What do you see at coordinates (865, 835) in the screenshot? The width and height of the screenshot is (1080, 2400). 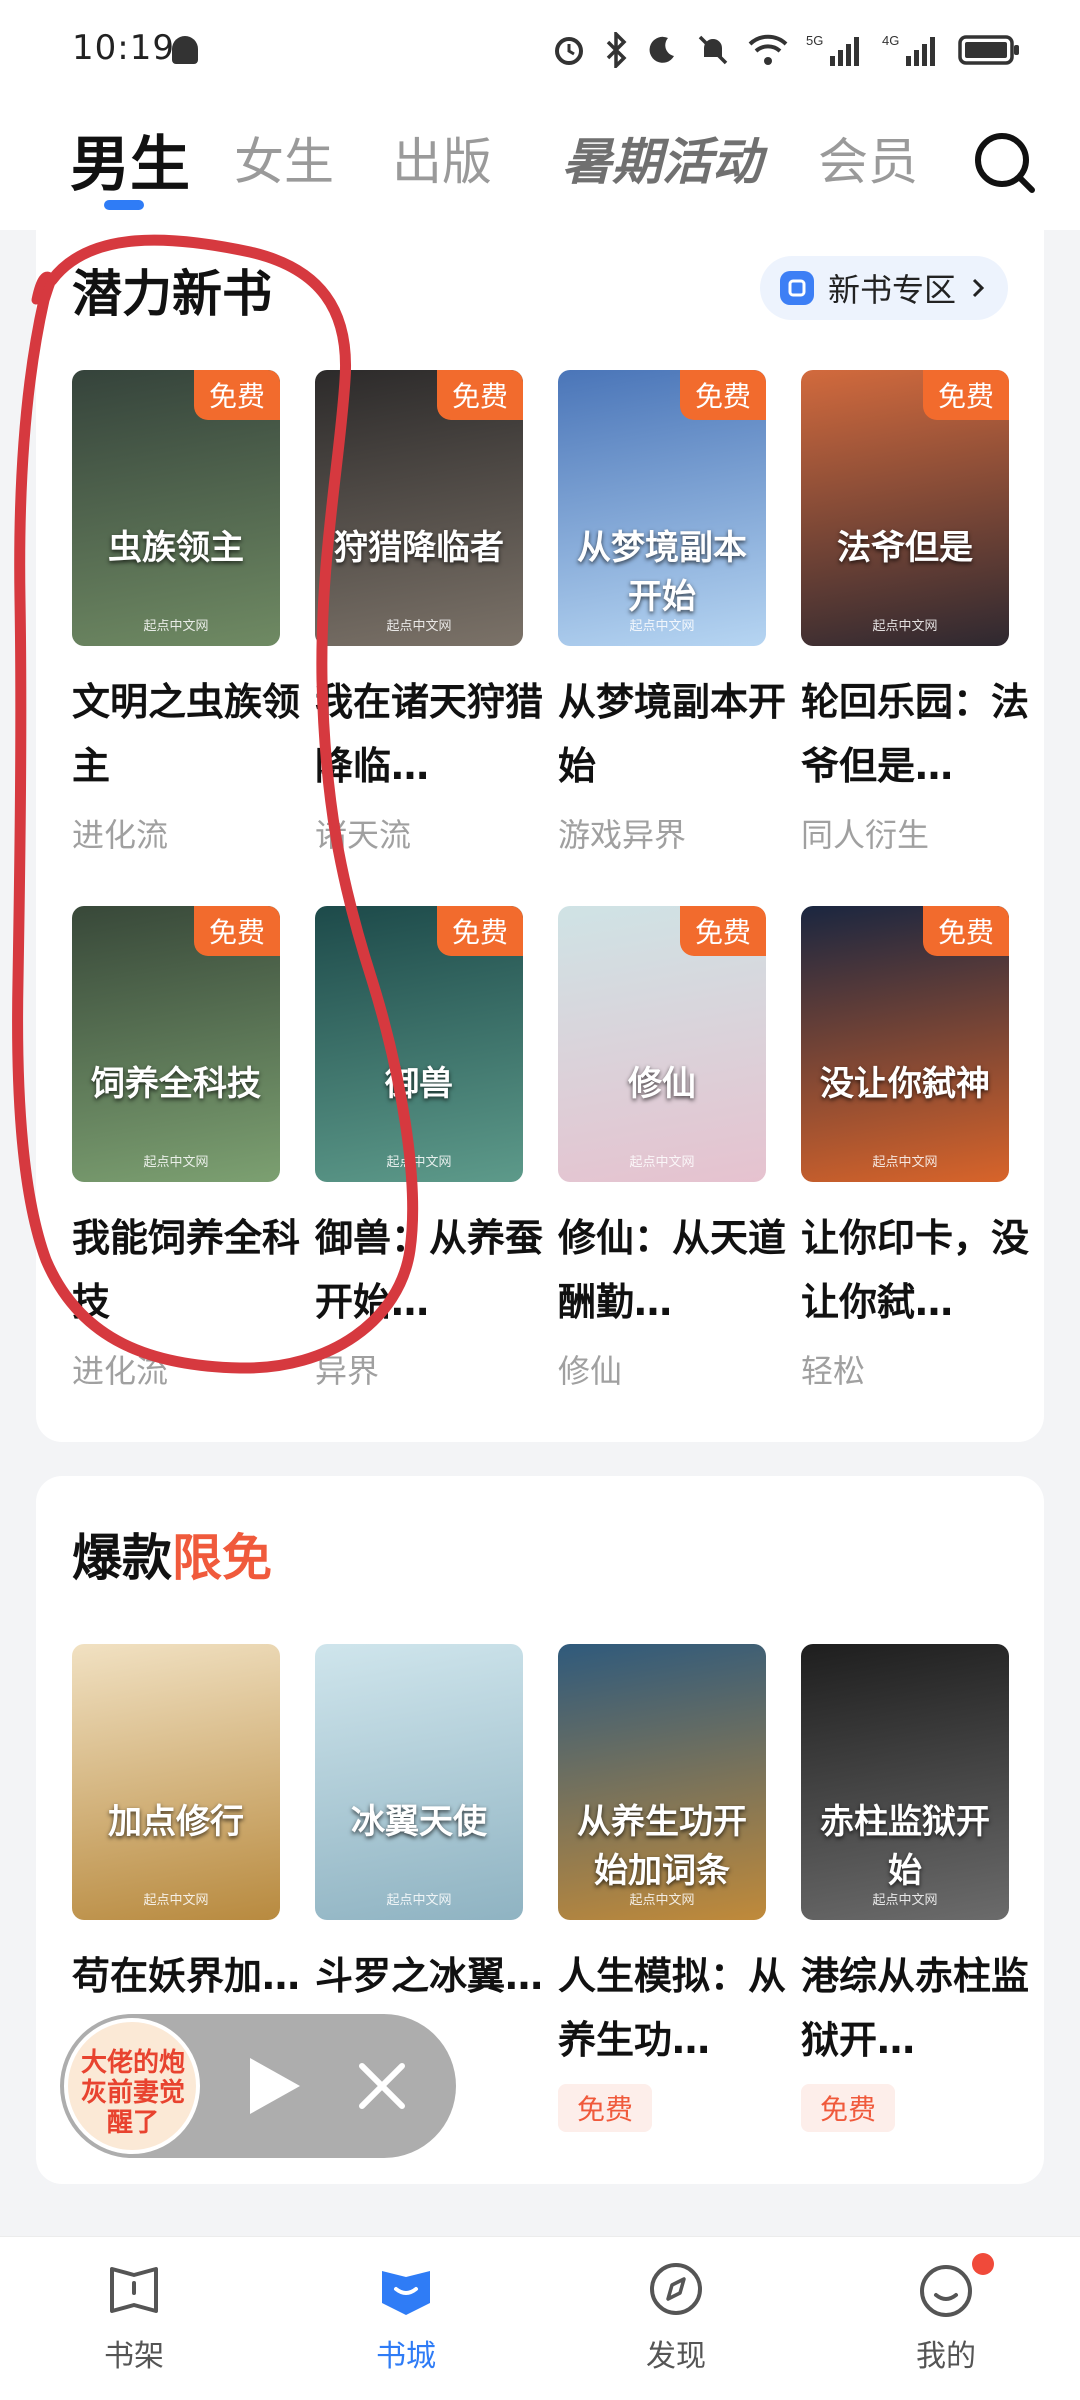 I see `book-genre: 同人衍生` at bounding box center [865, 835].